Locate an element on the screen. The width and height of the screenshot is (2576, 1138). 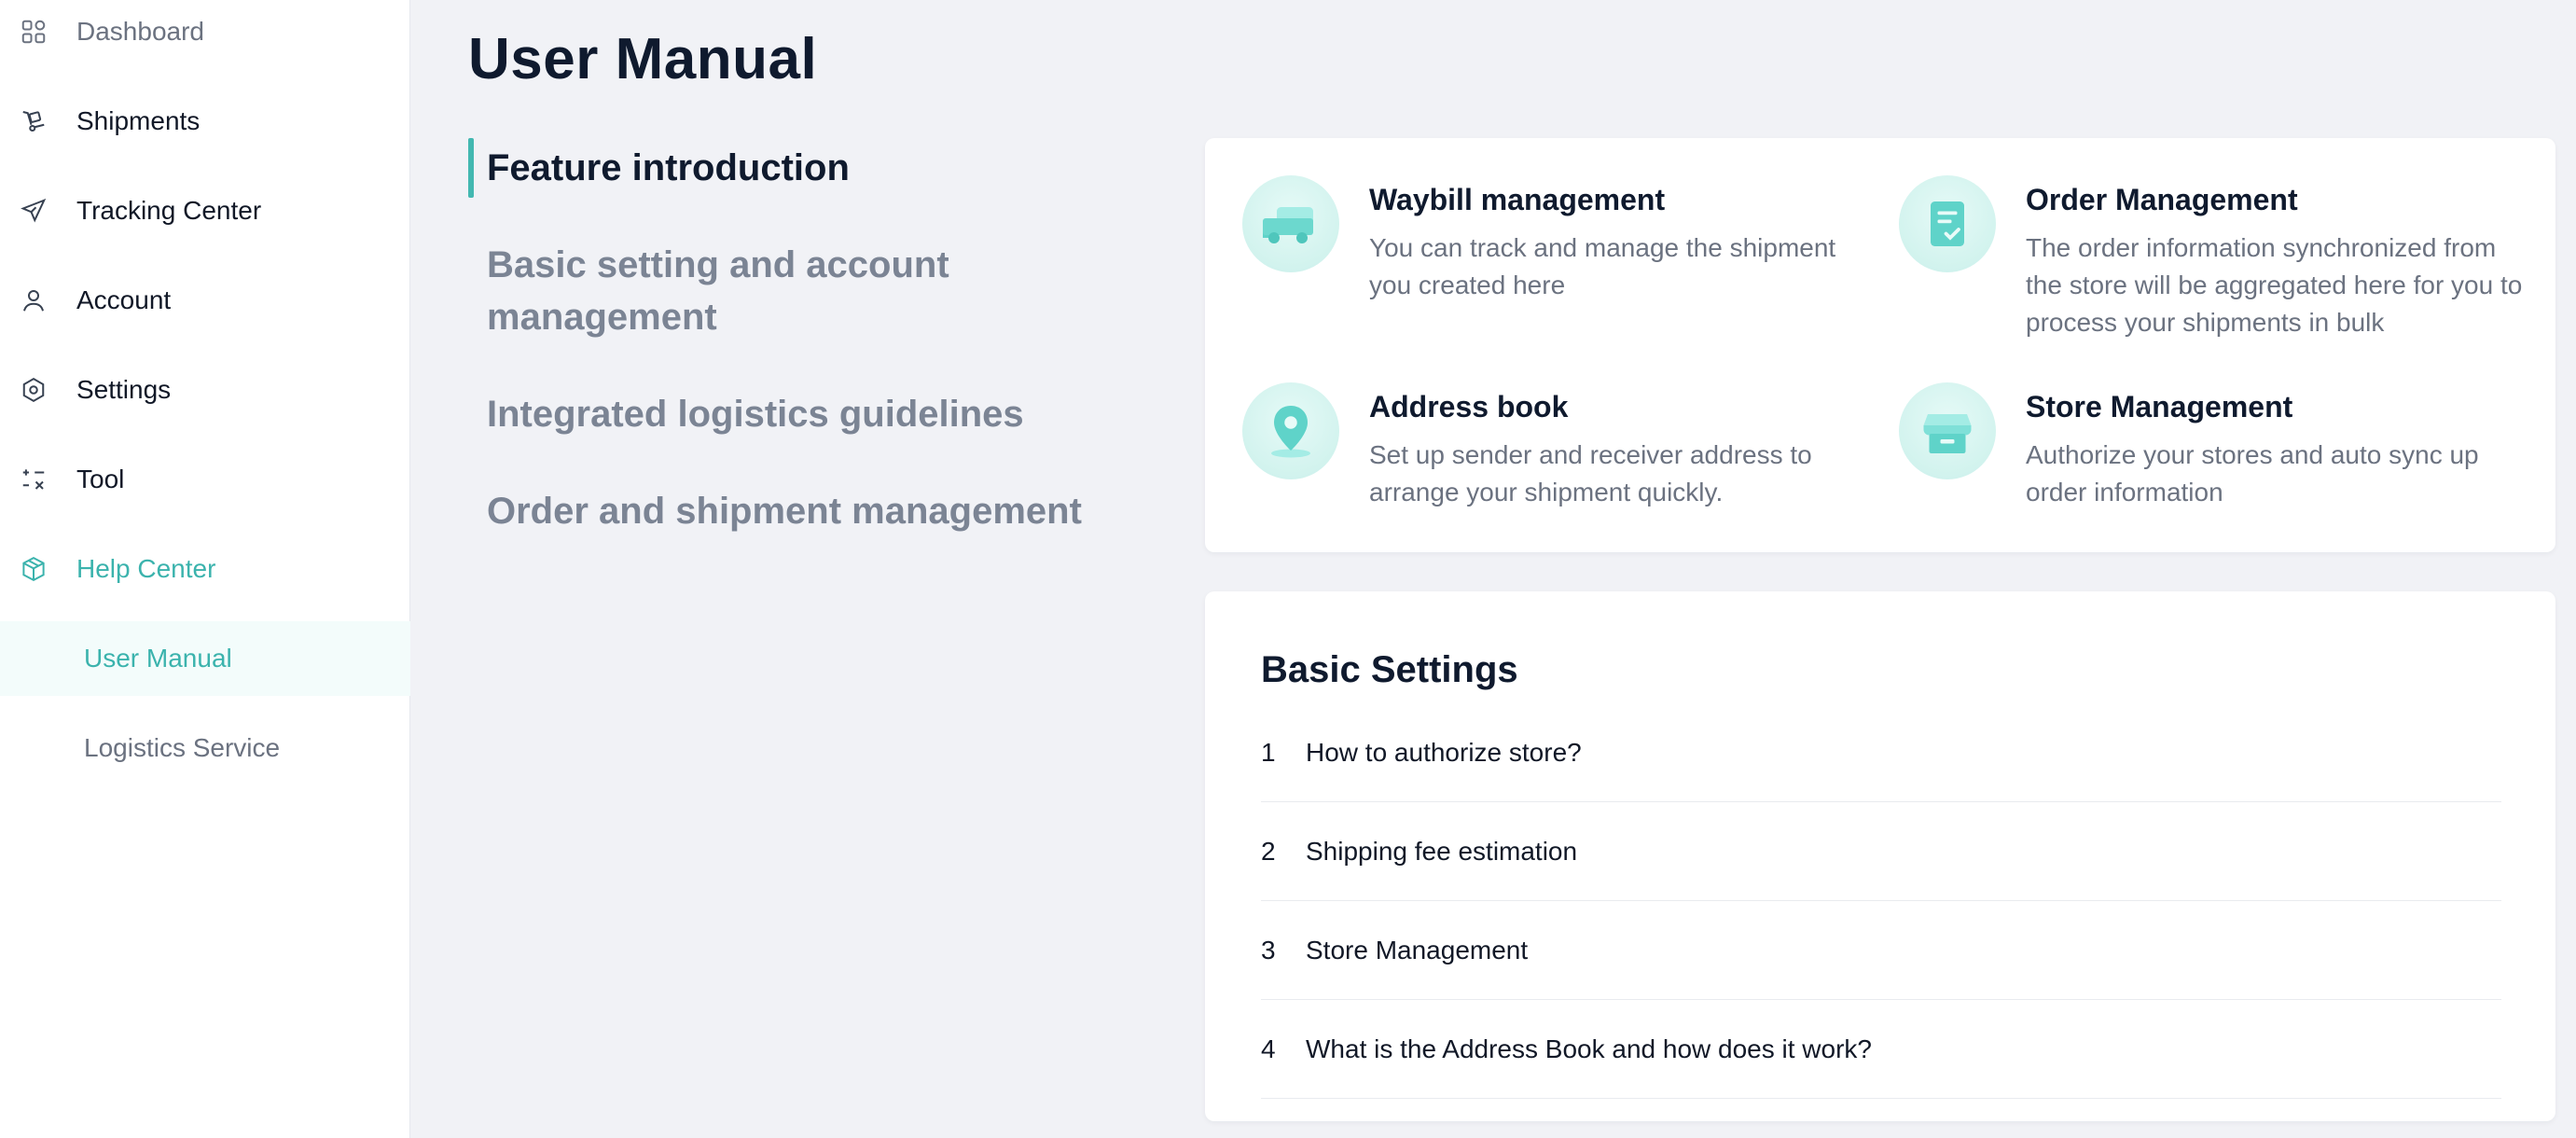
sidebar-subitem-label: User Manual is located at coordinates (158, 658).